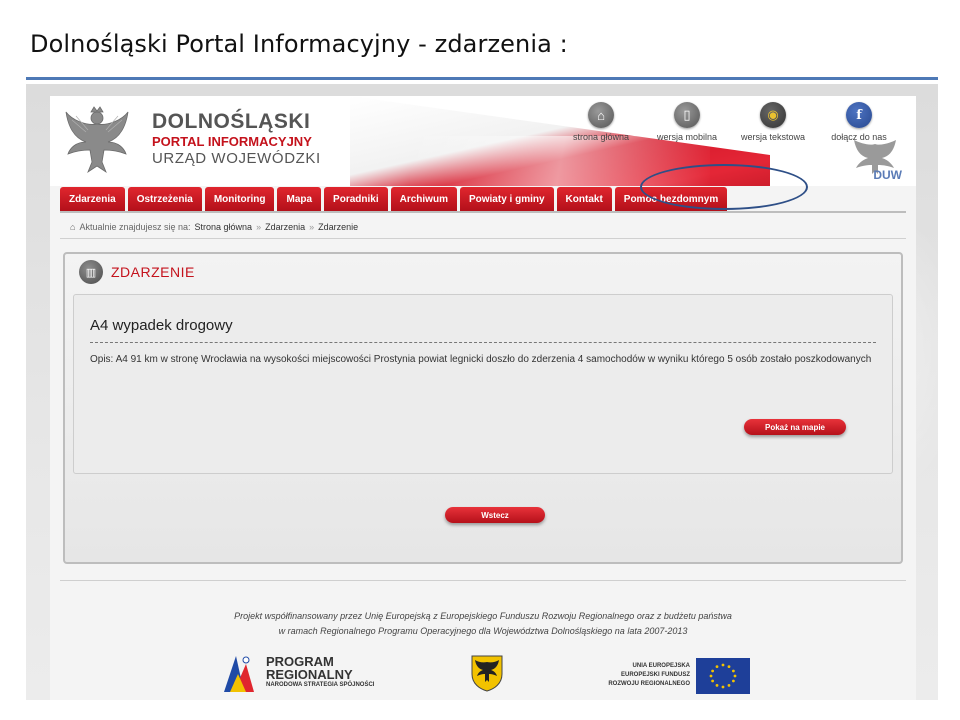 The image size is (960, 720). Describe the element at coordinates (164, 199) in the screenshot. I see `nav-item-ostrzezenia: Ostrzeżenia` at that location.